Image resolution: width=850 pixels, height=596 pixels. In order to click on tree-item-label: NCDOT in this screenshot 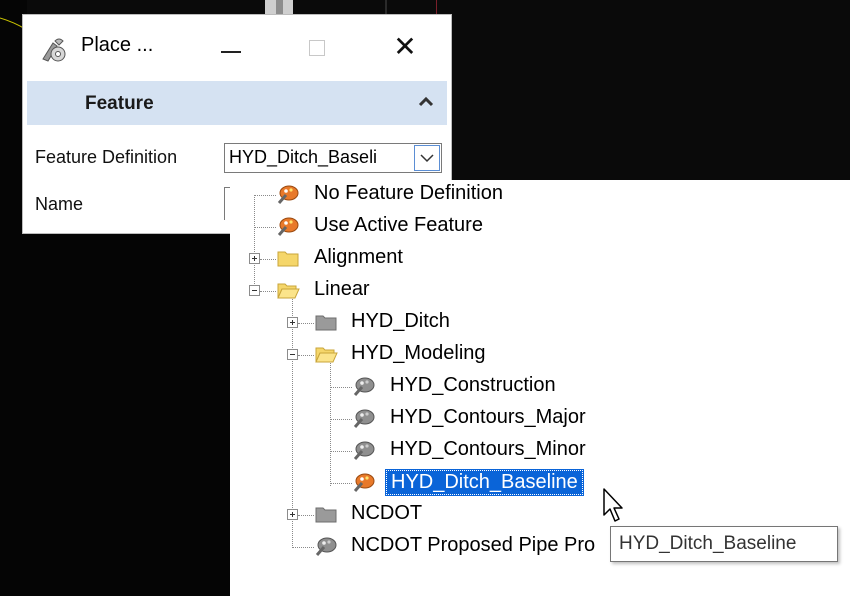, I will do `click(387, 513)`.